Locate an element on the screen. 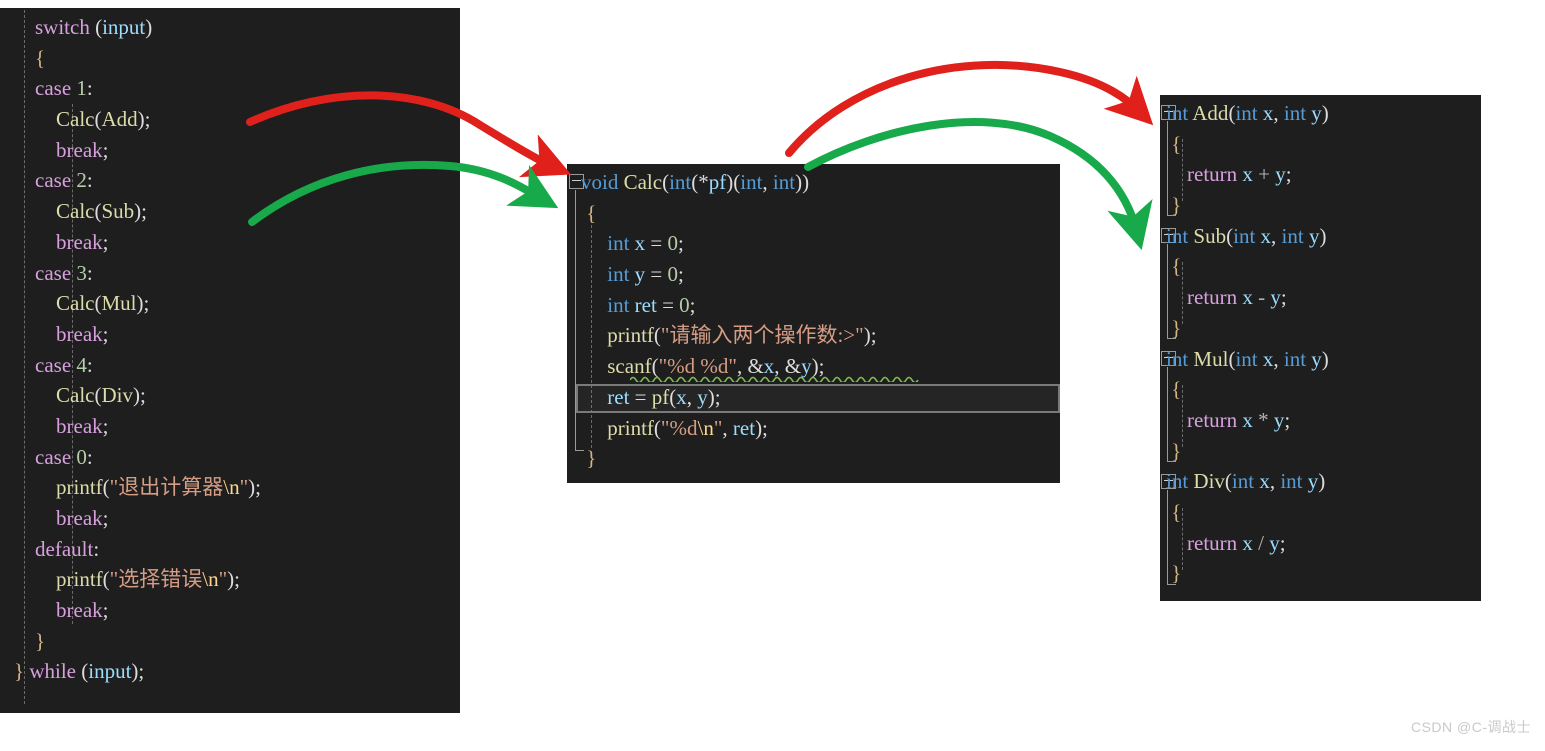  code-token: Sub is located at coordinates (118, 211).